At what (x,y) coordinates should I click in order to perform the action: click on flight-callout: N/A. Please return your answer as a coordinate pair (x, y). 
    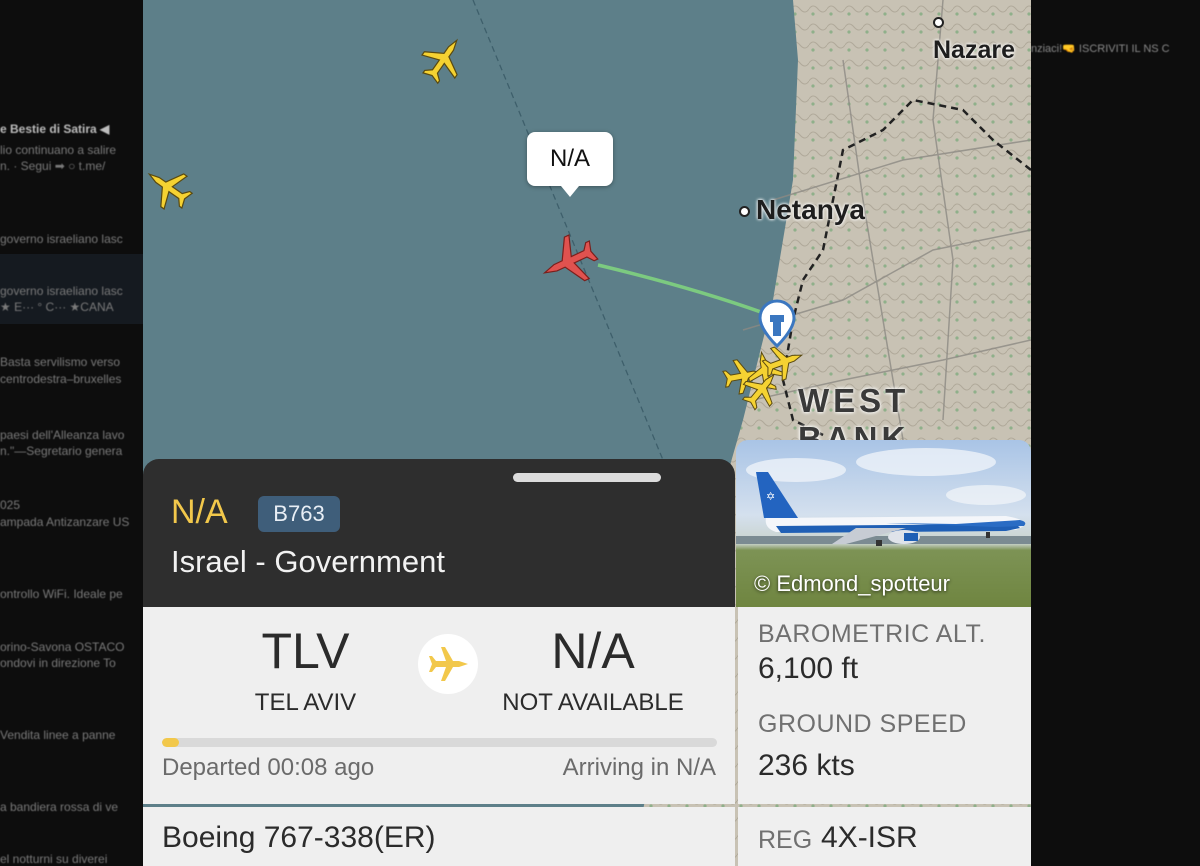
    Looking at the image, I should click on (570, 164).